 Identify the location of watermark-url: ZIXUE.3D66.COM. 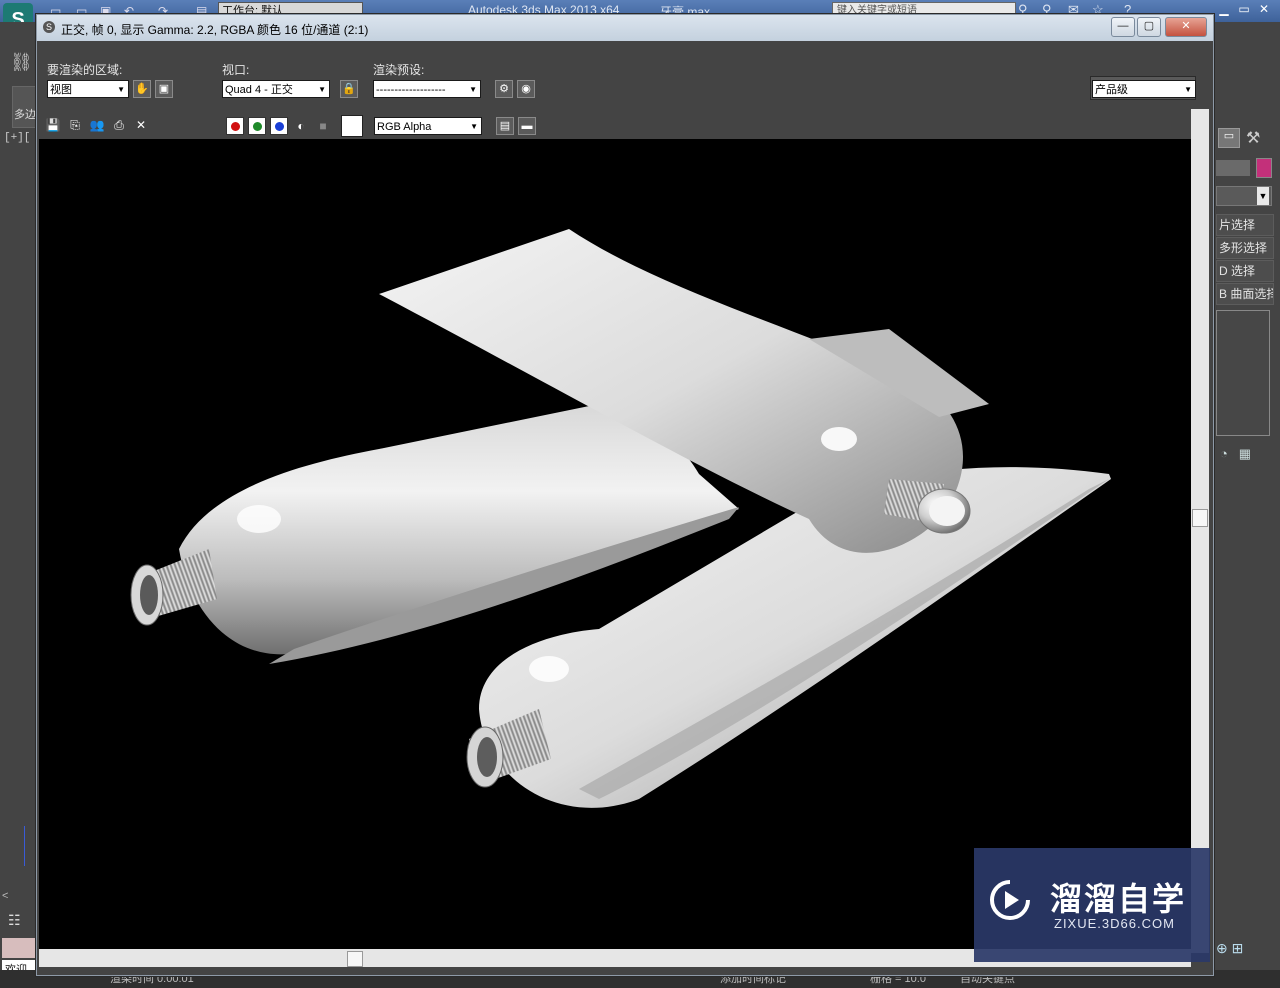
(1114, 923).